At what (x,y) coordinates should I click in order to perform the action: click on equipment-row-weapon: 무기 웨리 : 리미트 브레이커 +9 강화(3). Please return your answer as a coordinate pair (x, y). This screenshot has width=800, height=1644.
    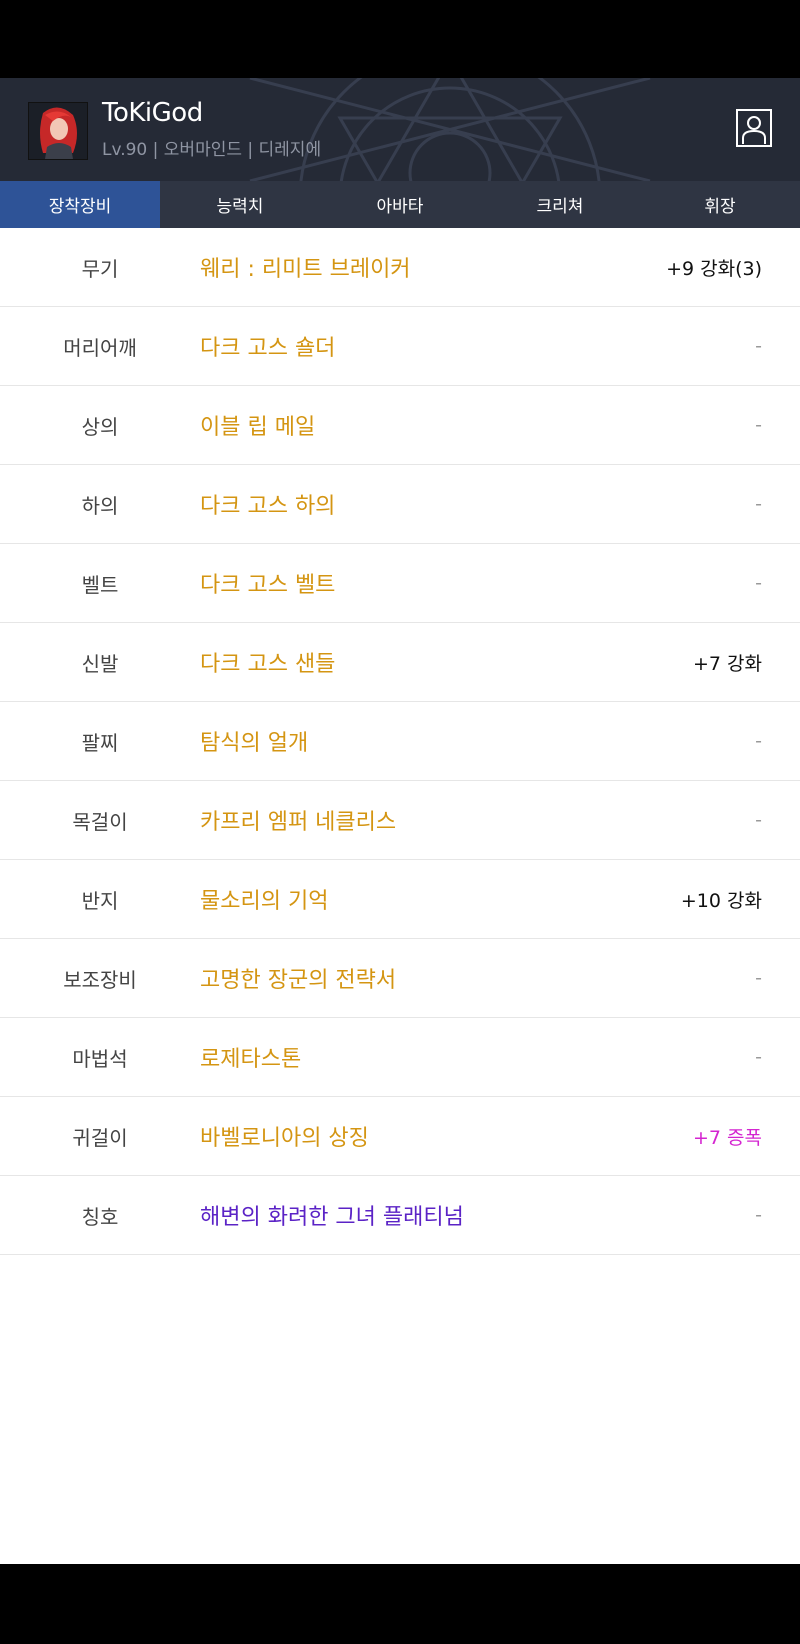
    Looking at the image, I should click on (400, 267).